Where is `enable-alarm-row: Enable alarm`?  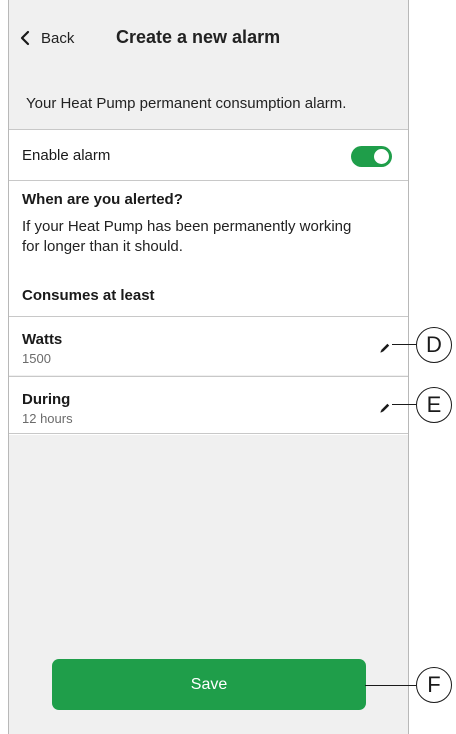 enable-alarm-row: Enable alarm is located at coordinates (208, 155).